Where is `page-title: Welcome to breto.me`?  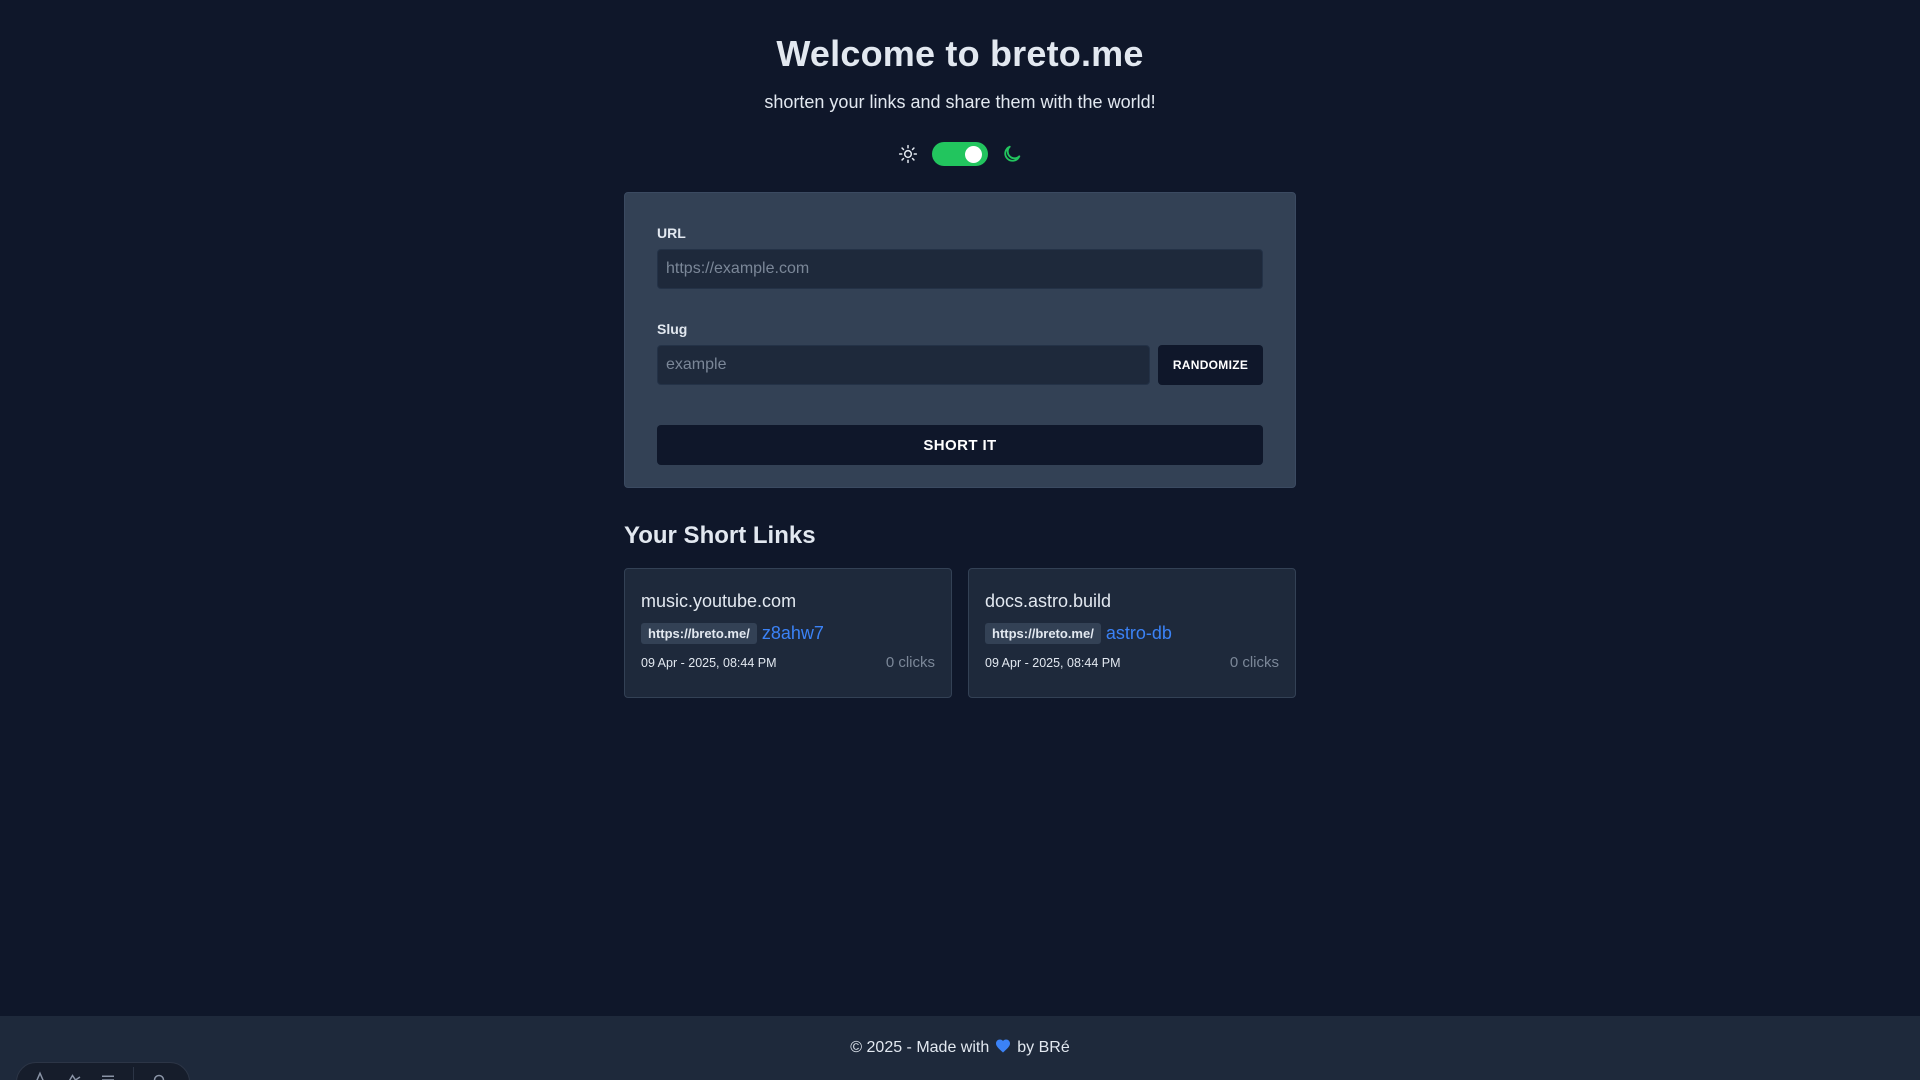
page-title: Welcome to breto.me is located at coordinates (960, 53).